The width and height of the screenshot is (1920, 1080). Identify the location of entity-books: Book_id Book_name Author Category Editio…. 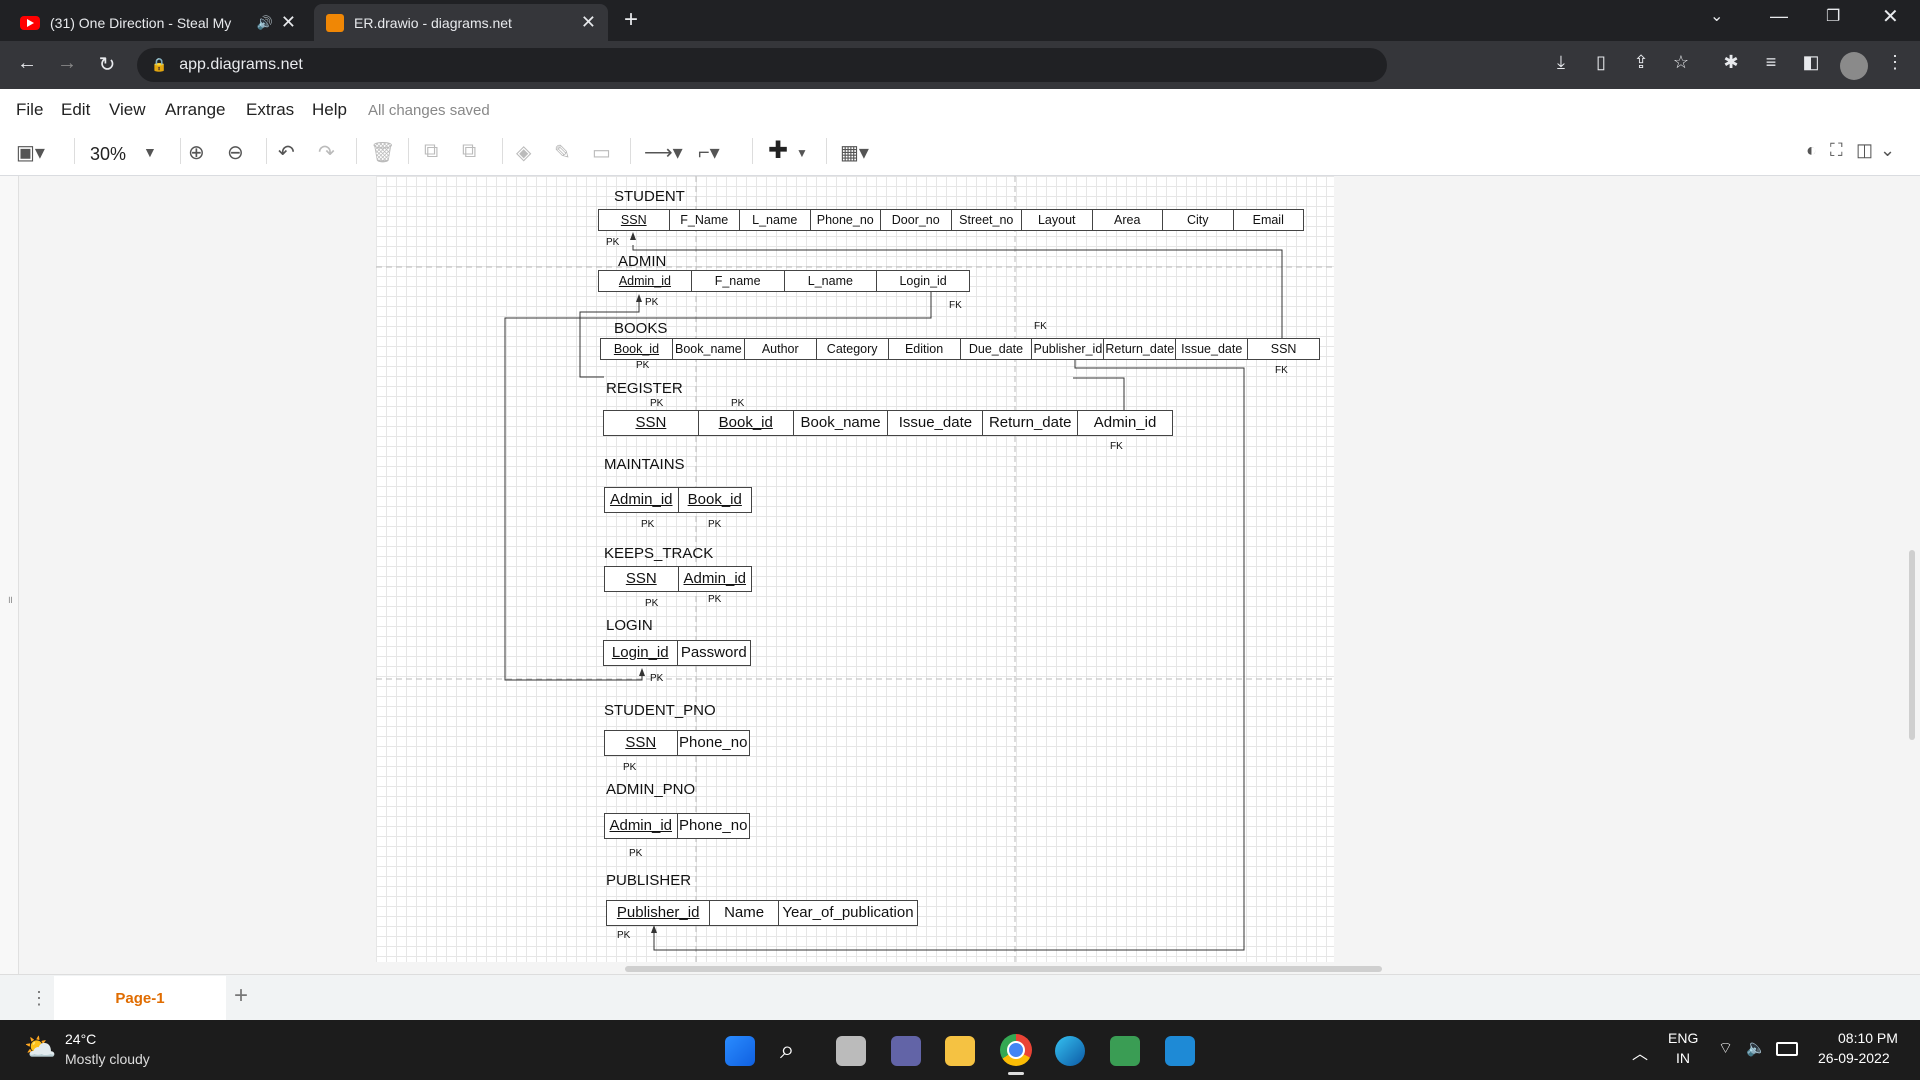
(960, 349).